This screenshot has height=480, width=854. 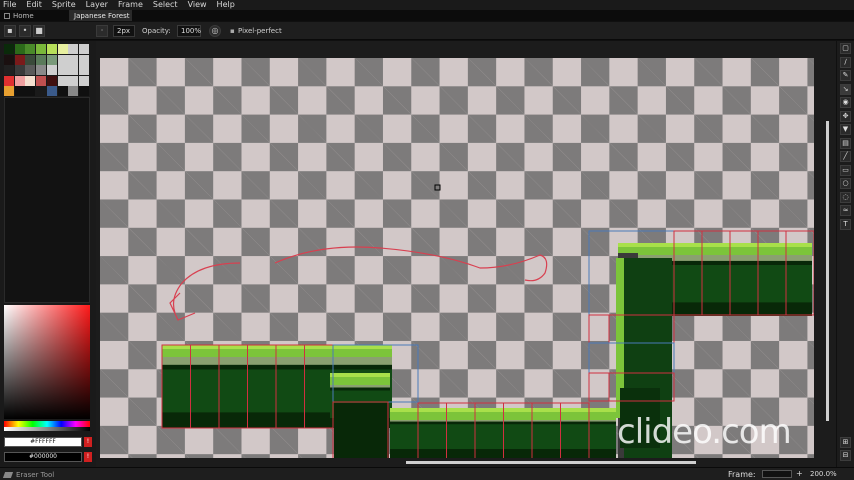 I want to click on alpha-slider, so click(x=47, y=429).